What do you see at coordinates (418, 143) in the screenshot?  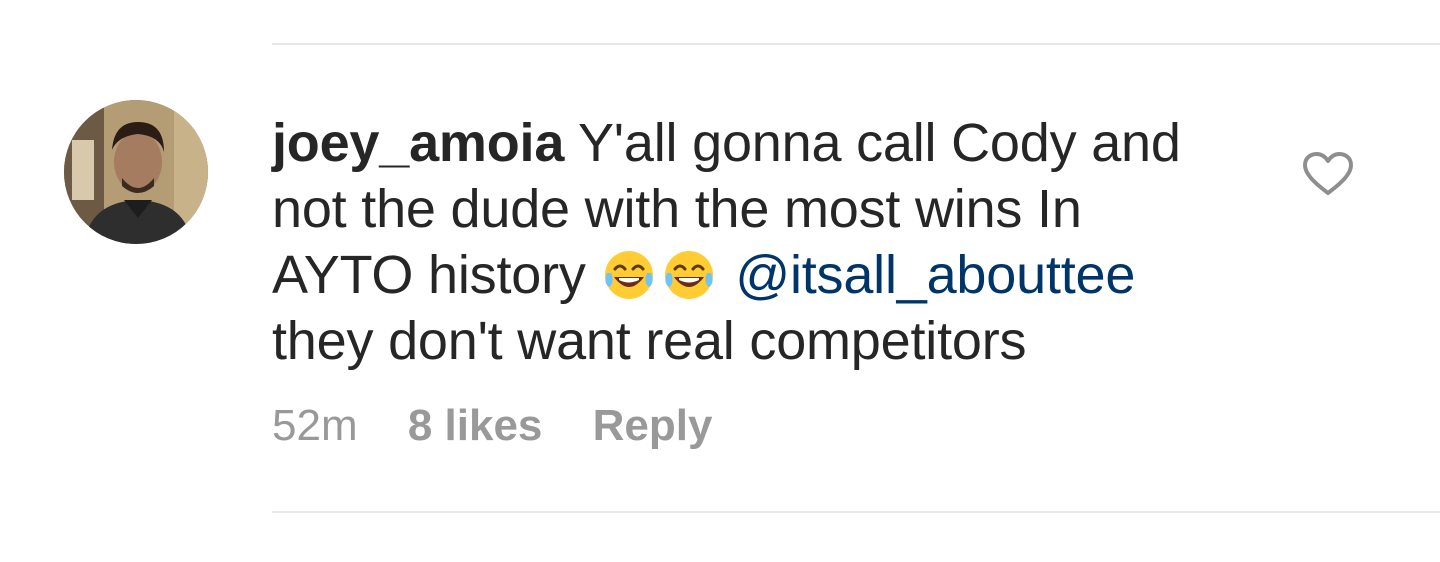 I see `comment-username: joey_amoia` at bounding box center [418, 143].